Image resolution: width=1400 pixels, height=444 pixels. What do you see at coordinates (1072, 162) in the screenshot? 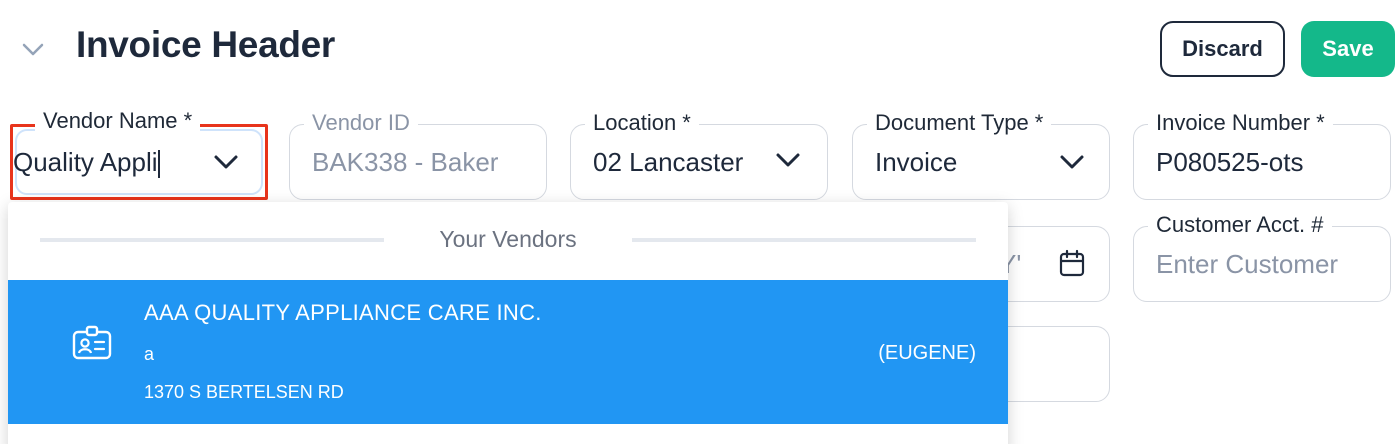
I see `document-type-chevron-down-icon` at bounding box center [1072, 162].